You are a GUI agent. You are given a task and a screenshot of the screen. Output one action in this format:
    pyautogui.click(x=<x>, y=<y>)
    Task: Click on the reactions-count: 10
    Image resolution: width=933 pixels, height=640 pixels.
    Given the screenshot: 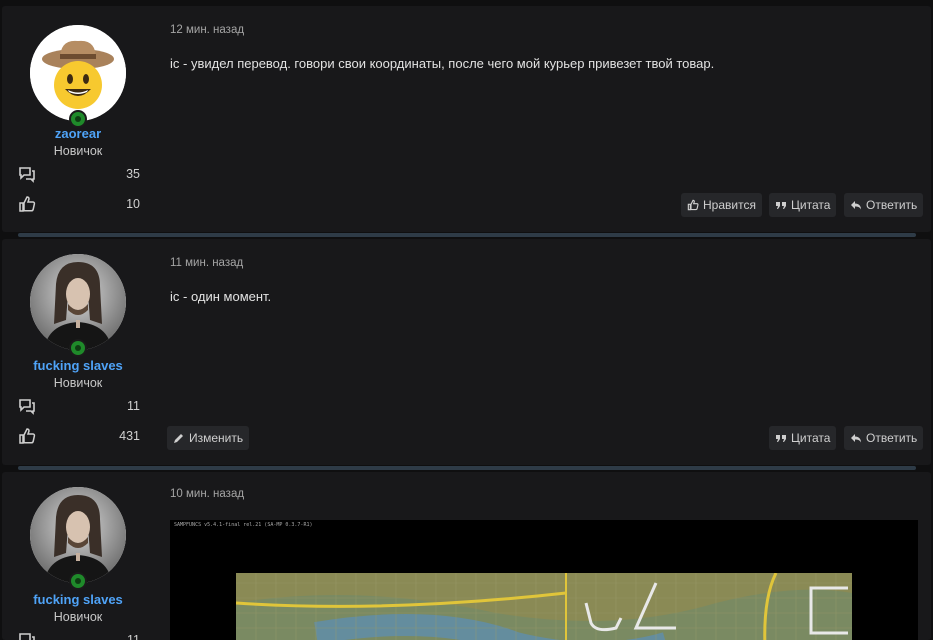 What is the action you would take?
    pyautogui.click(x=133, y=204)
    